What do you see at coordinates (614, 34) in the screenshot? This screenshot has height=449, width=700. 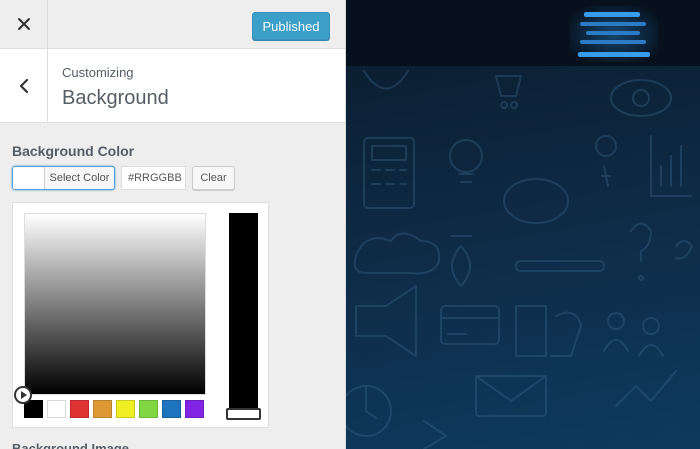 I see `preview-logo` at bounding box center [614, 34].